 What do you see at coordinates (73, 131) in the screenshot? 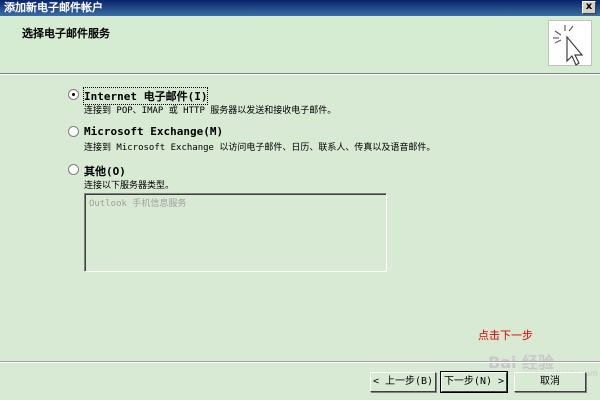
I see `radio-exchange` at bounding box center [73, 131].